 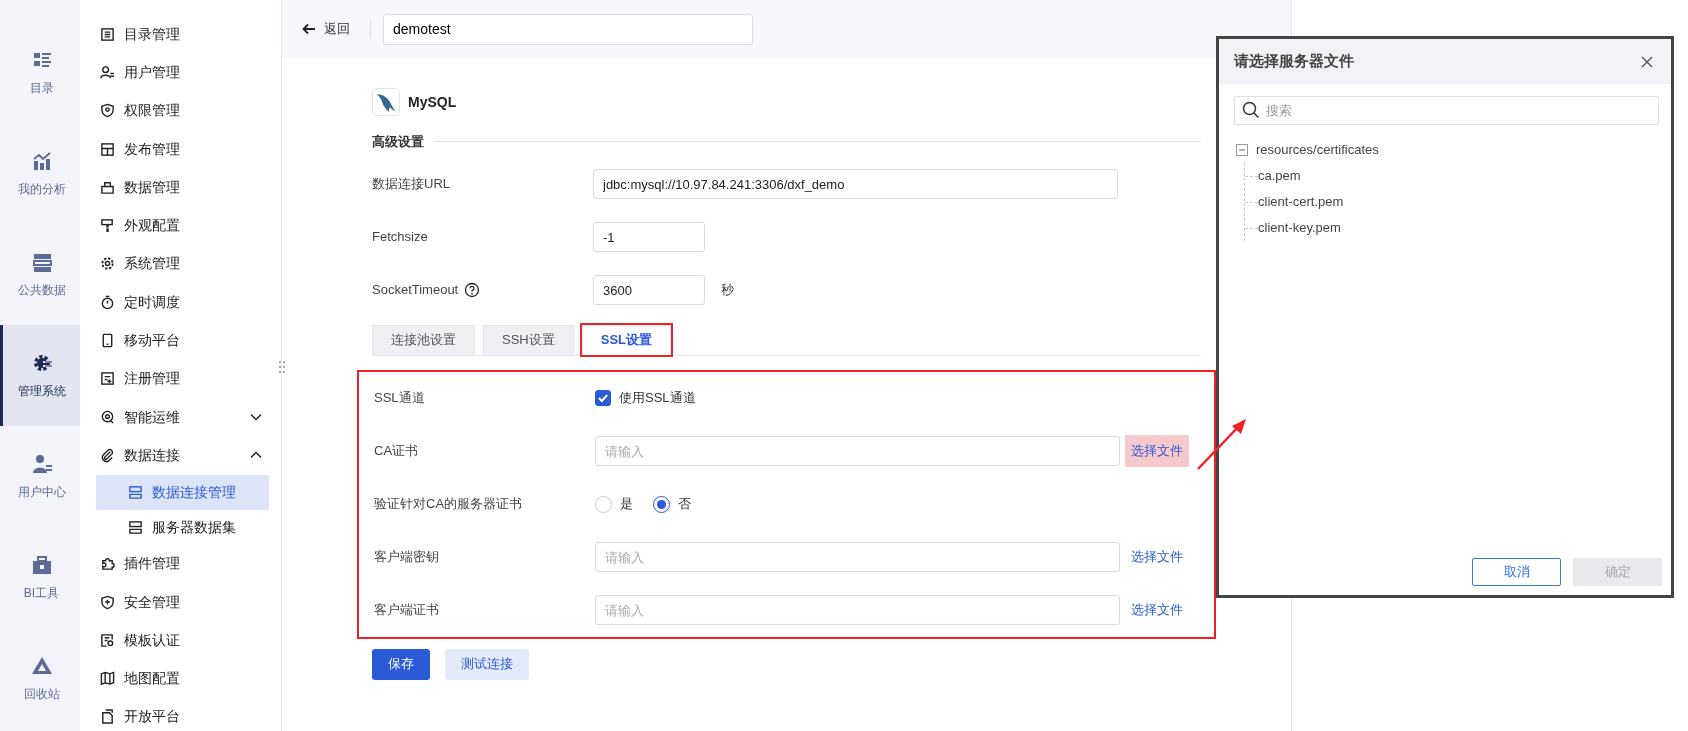 What do you see at coordinates (649, 290) in the screenshot?
I see `input-field: 3600` at bounding box center [649, 290].